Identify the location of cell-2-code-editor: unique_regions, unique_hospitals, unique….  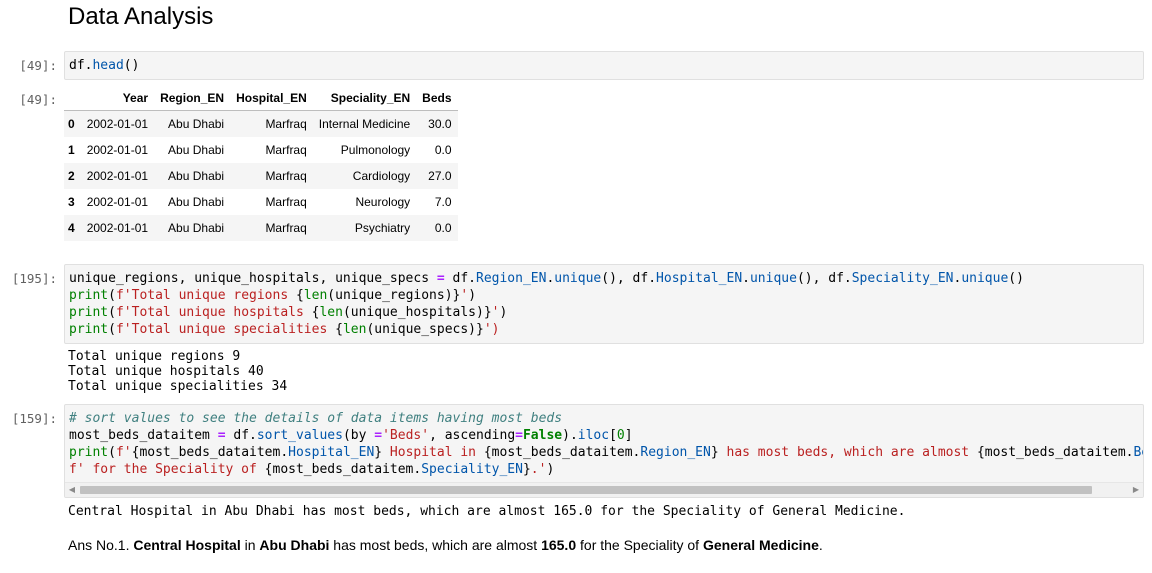
(604, 304).